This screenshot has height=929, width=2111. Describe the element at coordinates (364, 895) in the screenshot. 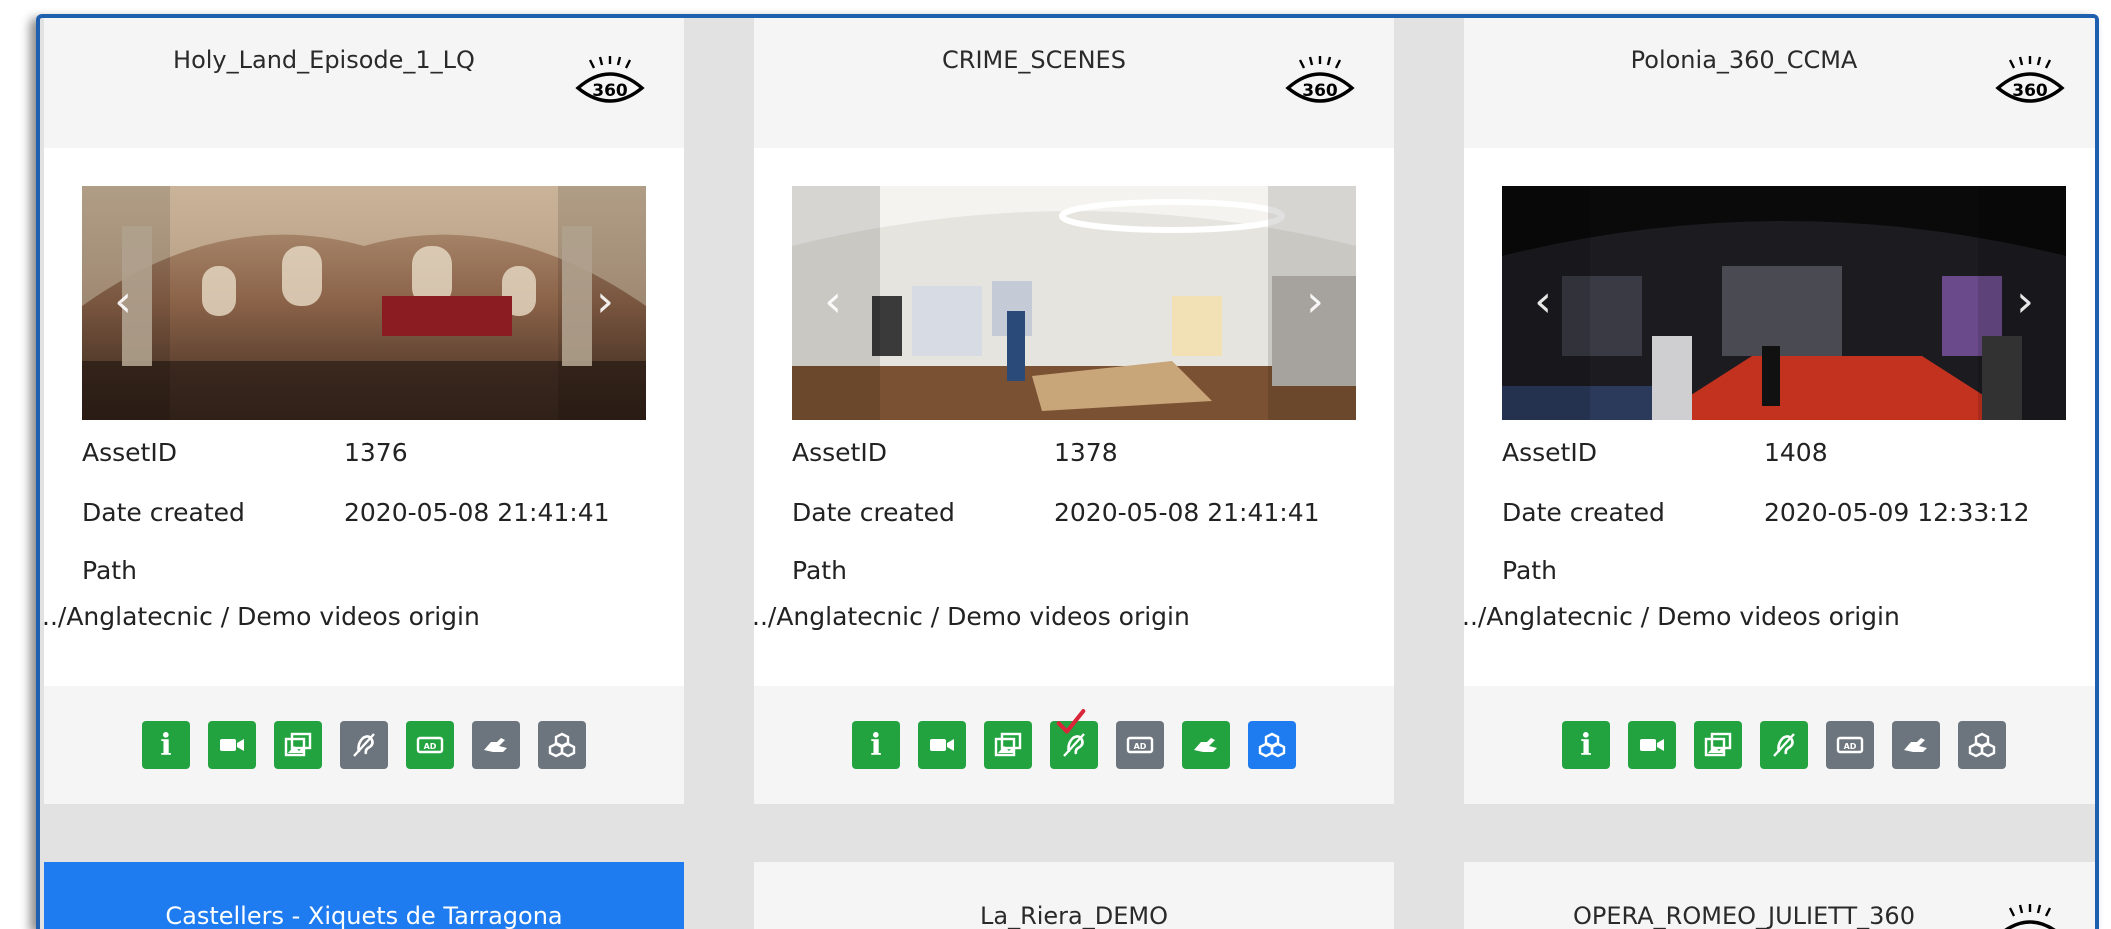

I see `asset-card-castellers: Castellers - Xiquets de Tarragona` at that location.